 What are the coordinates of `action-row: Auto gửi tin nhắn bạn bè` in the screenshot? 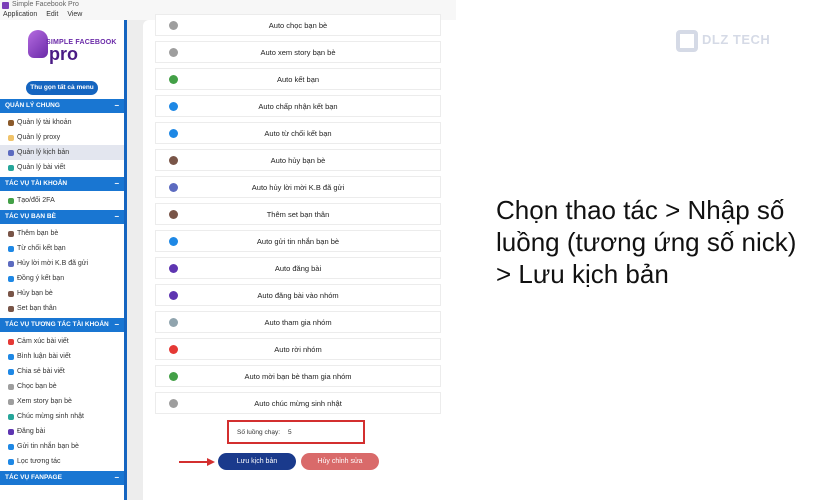 It's located at (298, 241).